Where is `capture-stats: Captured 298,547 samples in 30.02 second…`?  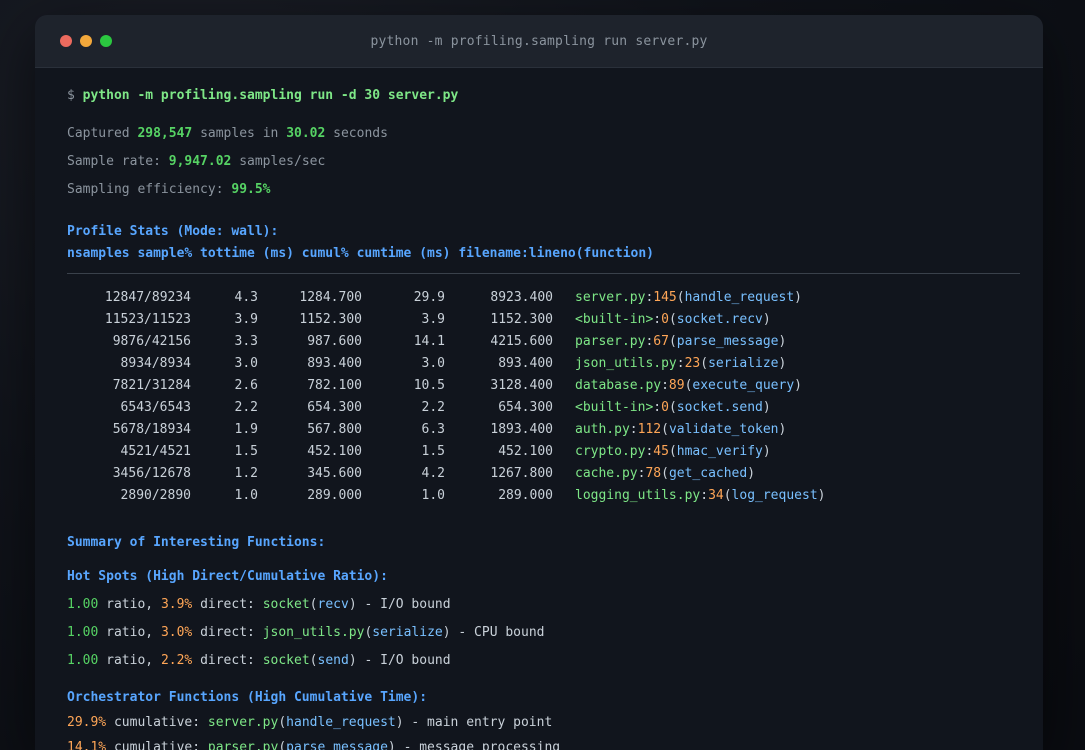 capture-stats: Captured 298,547 samples in 30.02 second… is located at coordinates (543, 162).